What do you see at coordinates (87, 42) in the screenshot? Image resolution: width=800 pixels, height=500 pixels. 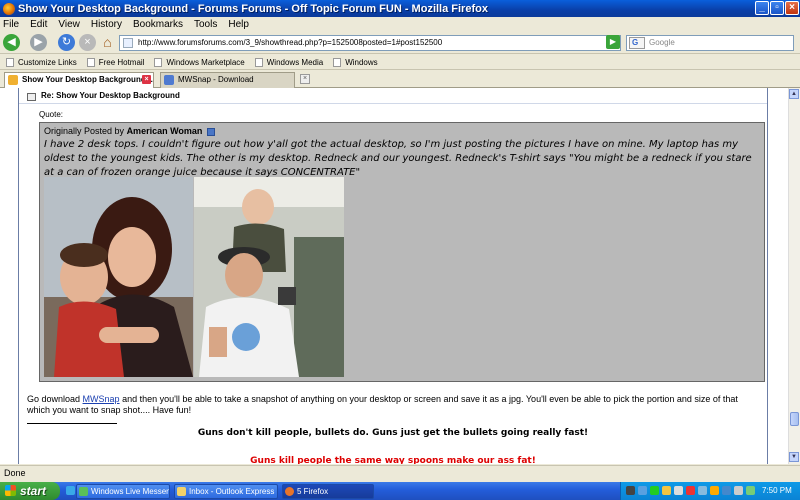 I see `stop-icon: ×` at bounding box center [87, 42].